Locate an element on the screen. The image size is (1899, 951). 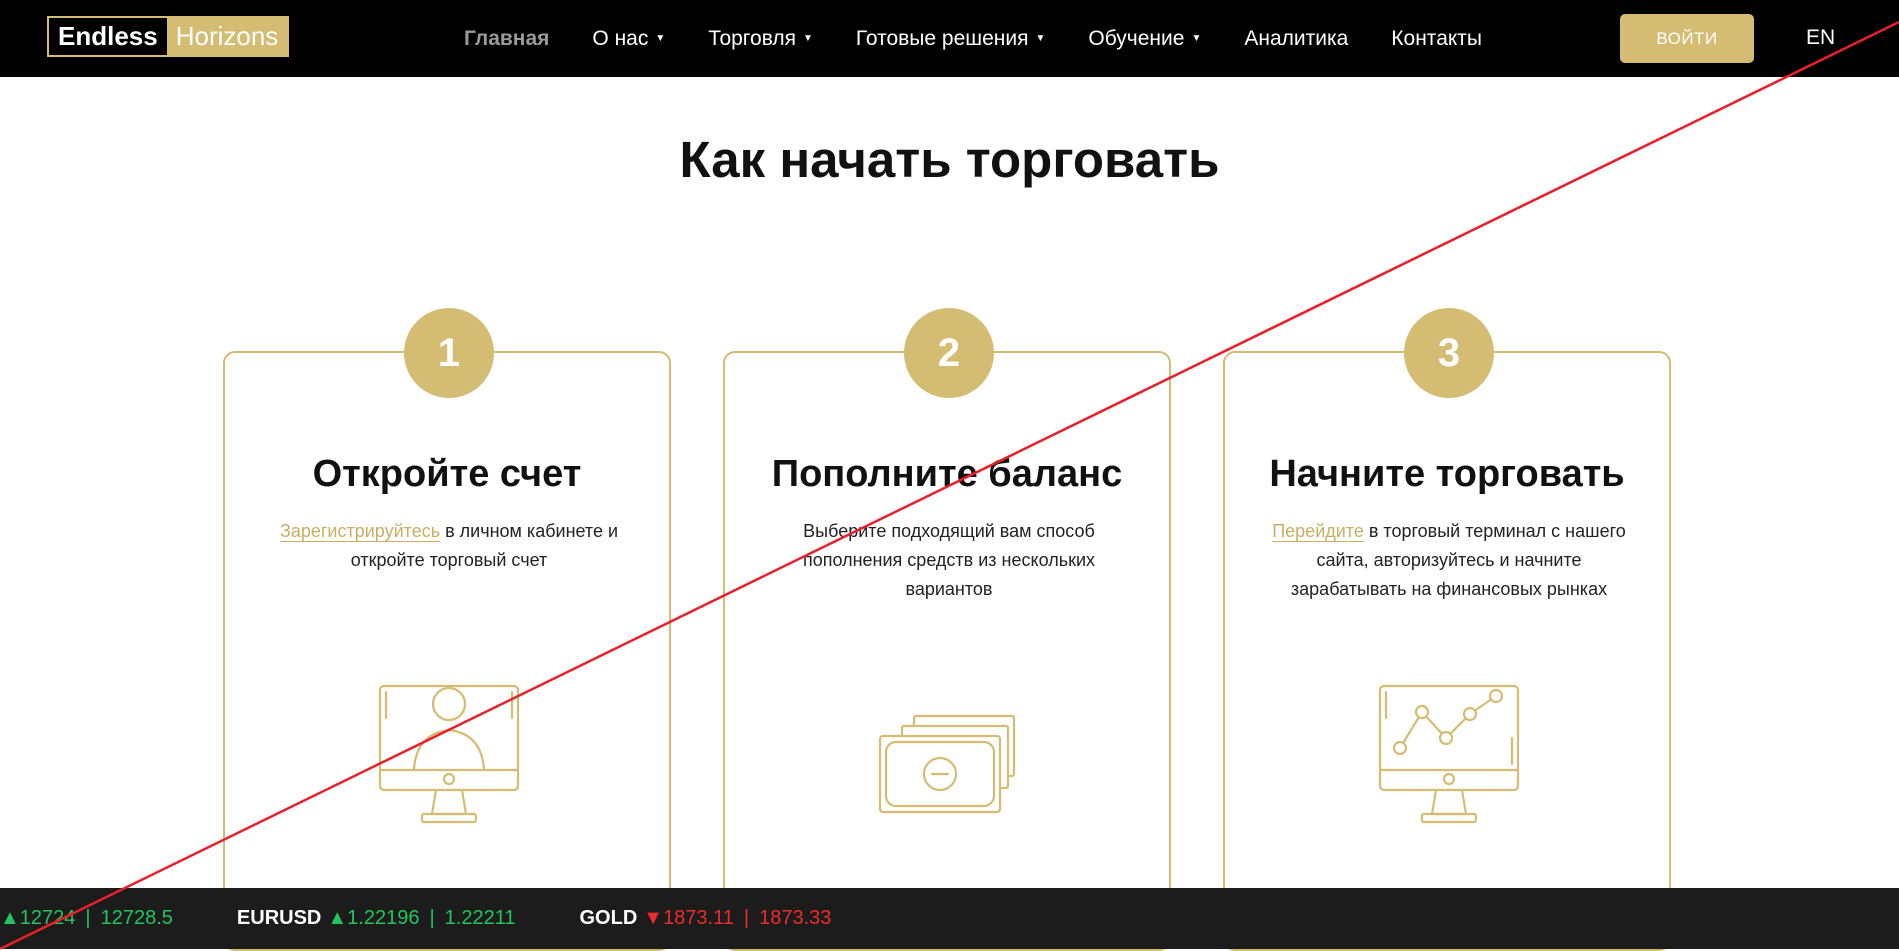
ticker-ask: 1873.33 is located at coordinates (795, 918).